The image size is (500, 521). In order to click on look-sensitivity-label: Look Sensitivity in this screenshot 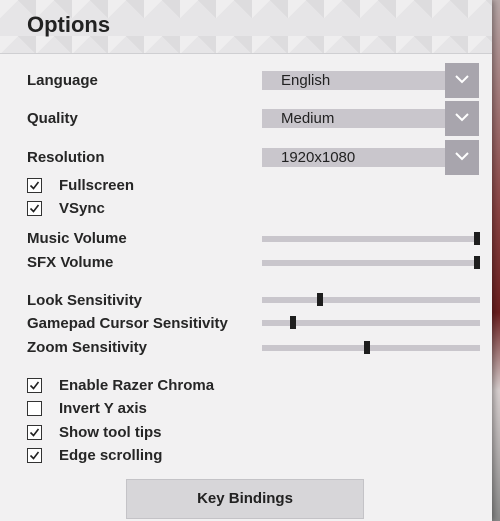, I will do `click(85, 300)`.